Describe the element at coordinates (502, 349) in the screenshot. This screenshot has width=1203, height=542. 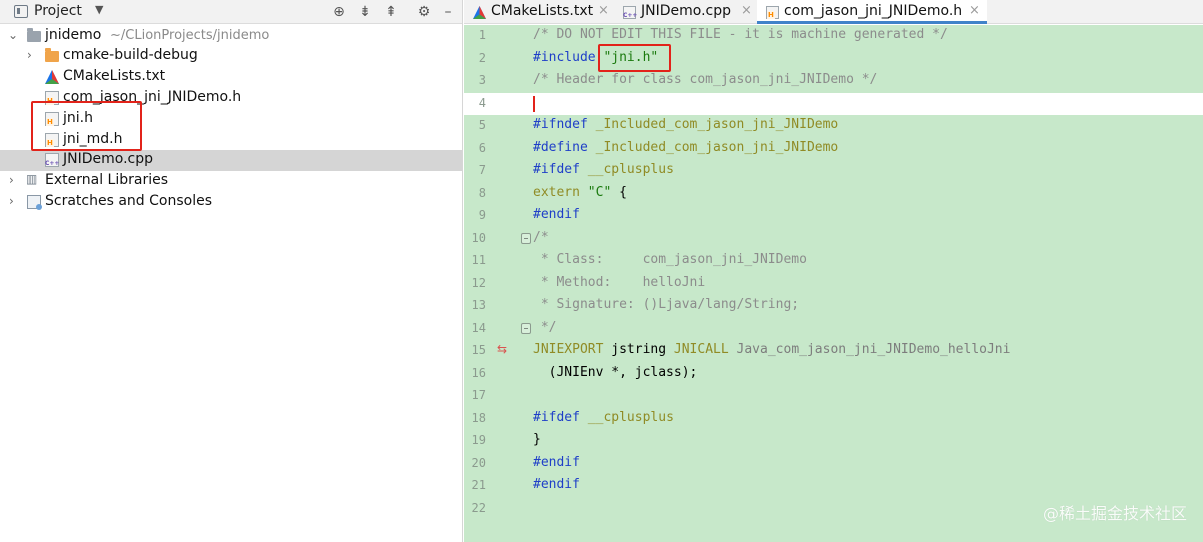
I see `navigate-to-implementation-icon: ⇆` at that location.